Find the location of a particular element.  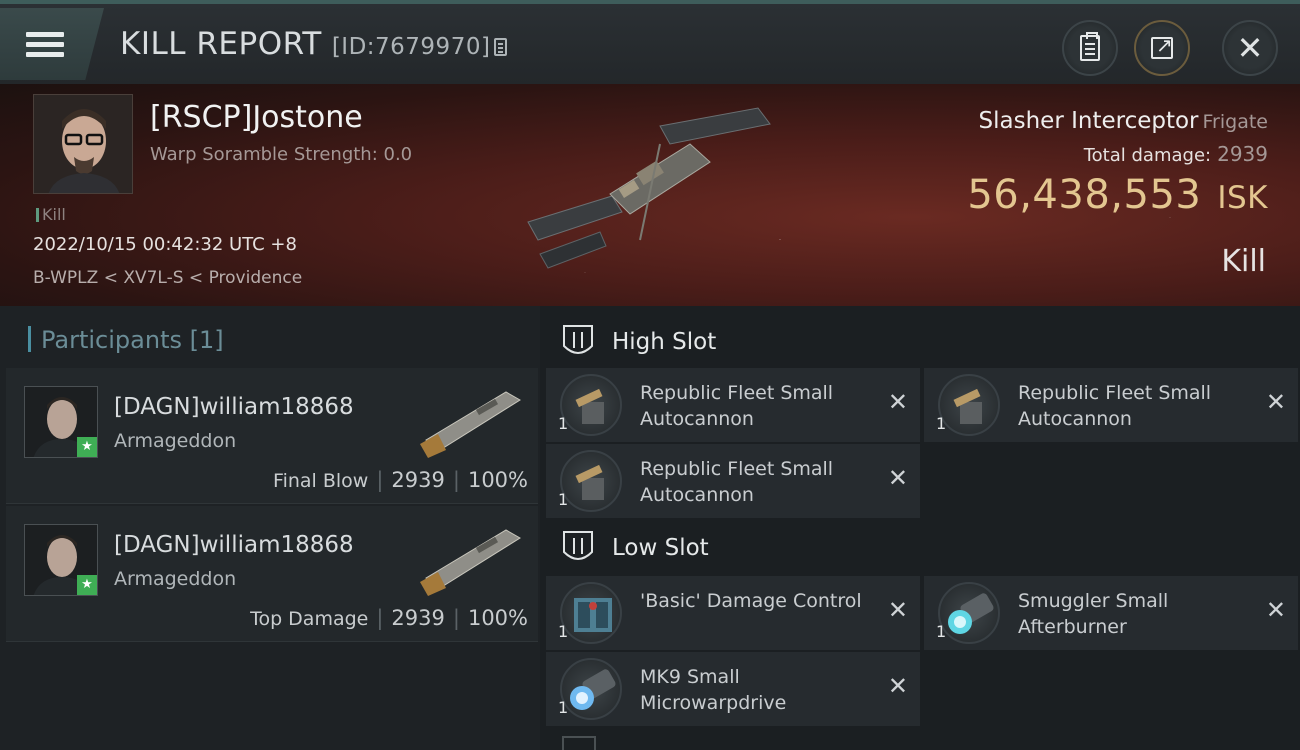

participant-role: Top Damage is located at coordinates (309, 619).